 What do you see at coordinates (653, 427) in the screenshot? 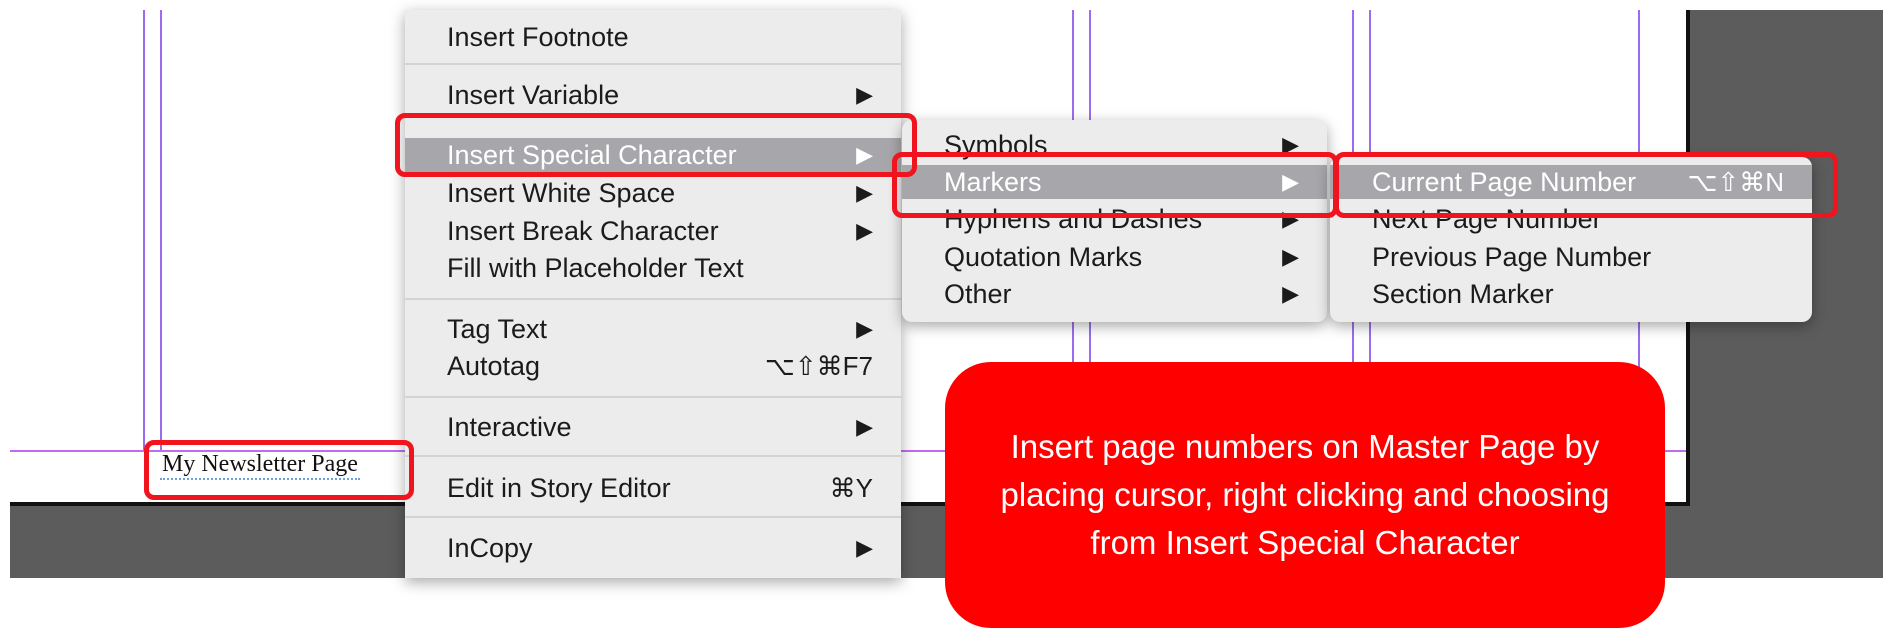
I see `menu-item-interactive: Interactive ▶` at bounding box center [653, 427].